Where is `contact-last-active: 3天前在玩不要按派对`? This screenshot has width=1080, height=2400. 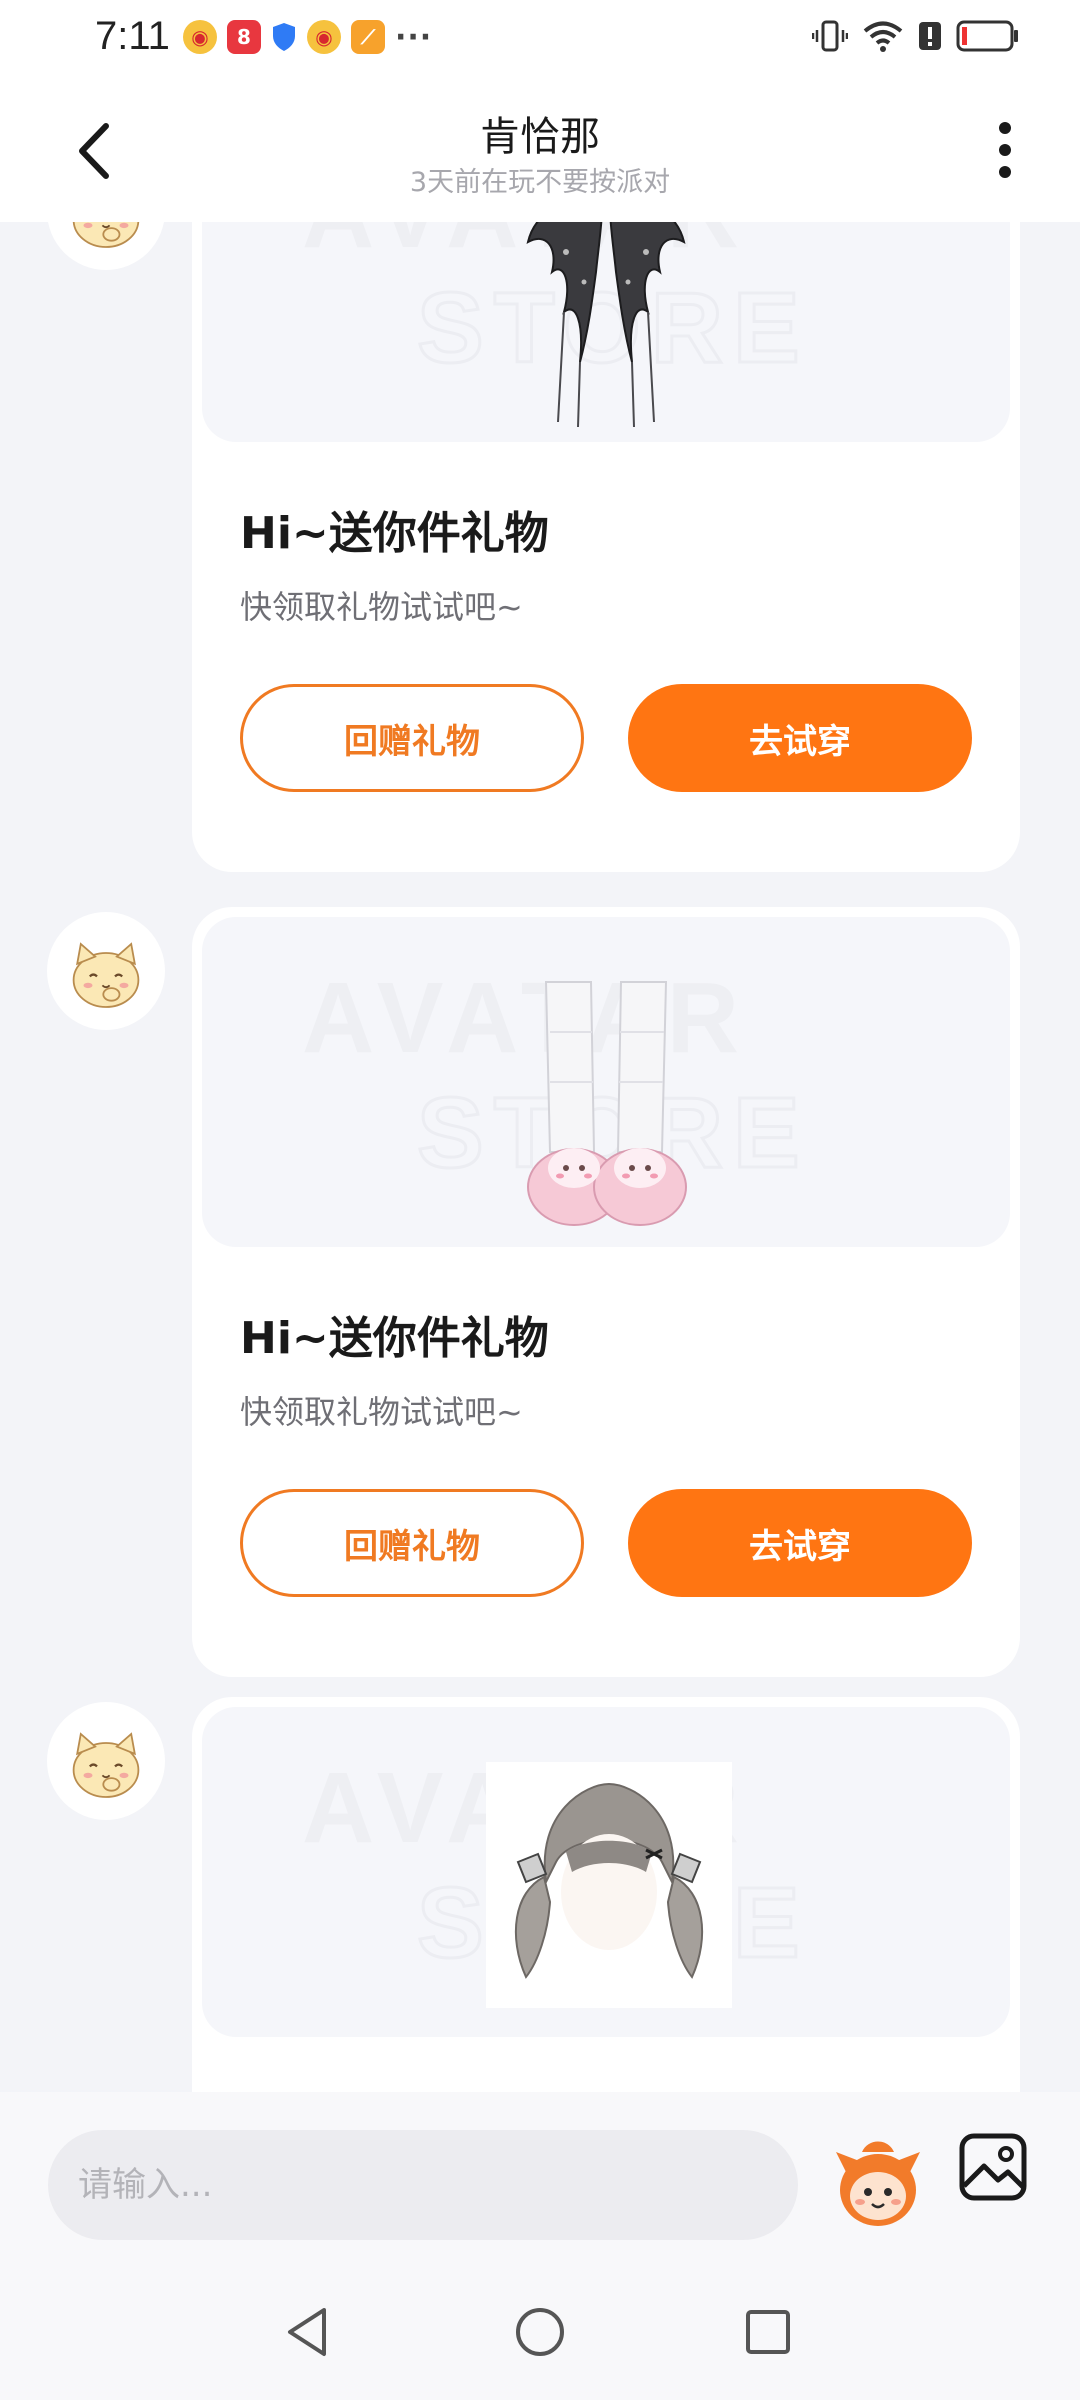
contact-last-active: 3天前在玩不要按派对 is located at coordinates (540, 182).